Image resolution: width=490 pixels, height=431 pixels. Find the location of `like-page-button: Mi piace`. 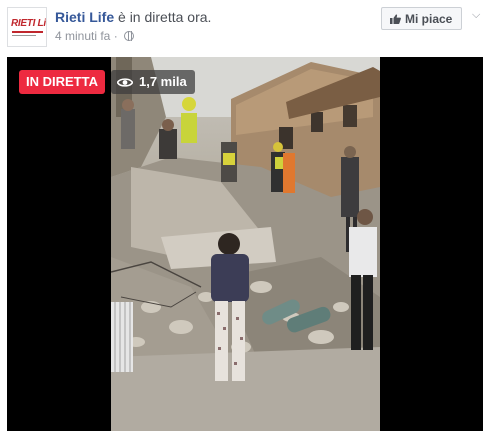

like-page-button: Mi piace is located at coordinates (421, 18).